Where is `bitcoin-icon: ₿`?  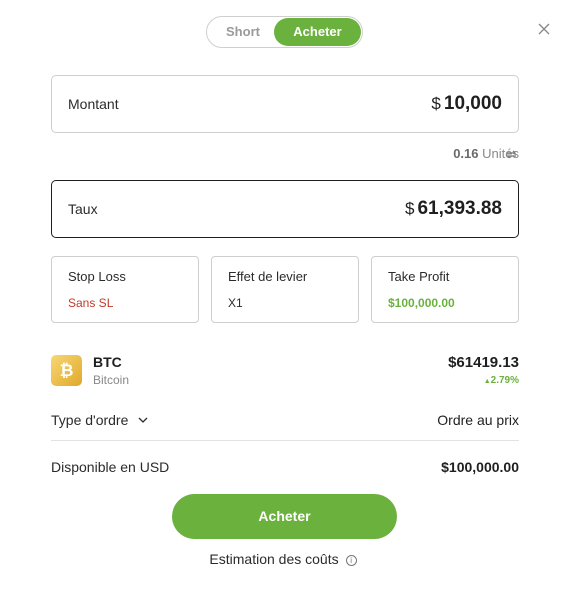 bitcoin-icon: ₿ is located at coordinates (66, 370).